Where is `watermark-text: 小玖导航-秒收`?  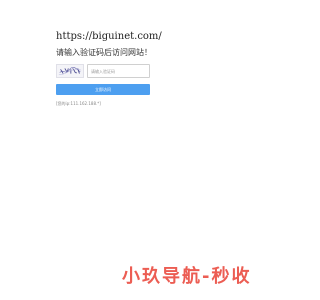 watermark-text: 小玖导航-秒收 is located at coordinates (187, 276).